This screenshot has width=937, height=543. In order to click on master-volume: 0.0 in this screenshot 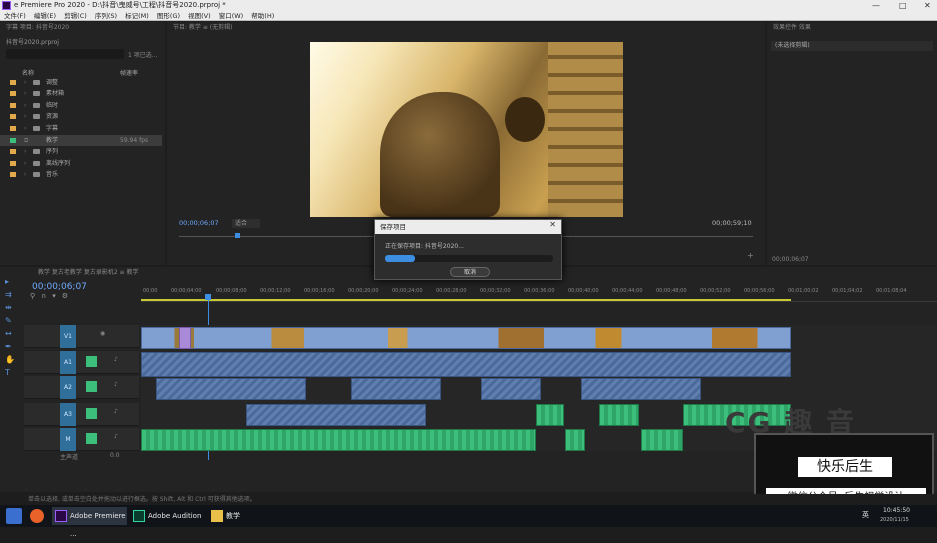, I will do `click(115, 455)`.